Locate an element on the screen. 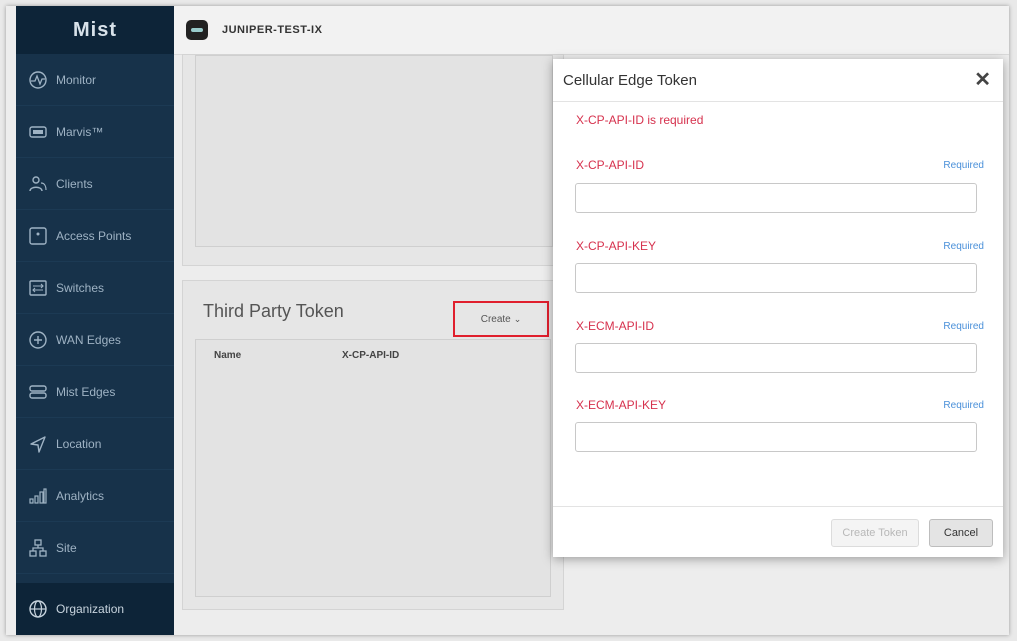 Image resolution: width=1017 pixels, height=641 pixels. sidebar-item-label: Switches is located at coordinates (80, 287).